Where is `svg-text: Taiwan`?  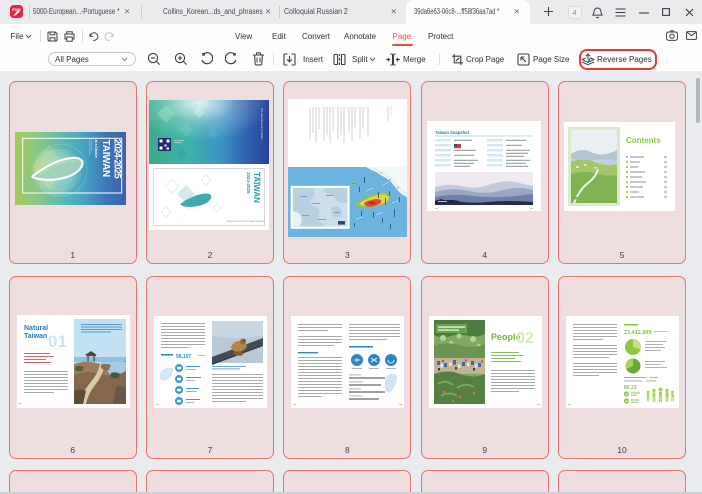 svg-text: Taiwan is located at coordinates (35, 336).